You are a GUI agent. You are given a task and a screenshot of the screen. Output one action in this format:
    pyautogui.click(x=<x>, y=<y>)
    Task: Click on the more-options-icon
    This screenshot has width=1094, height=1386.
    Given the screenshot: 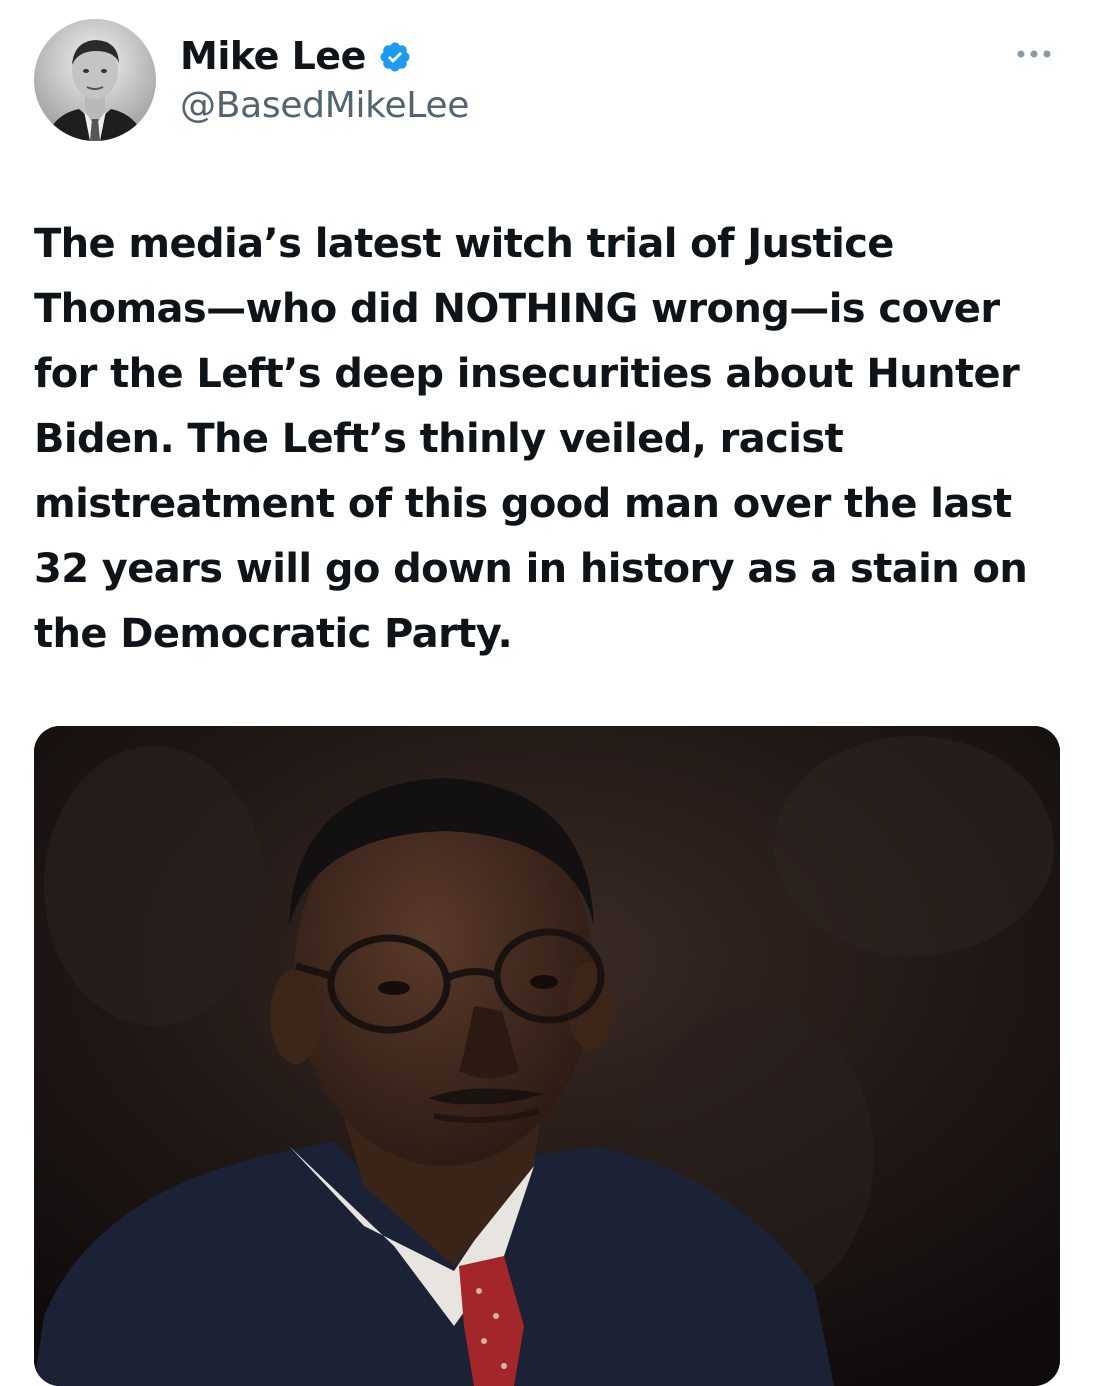 What is the action you would take?
    pyautogui.click(x=1034, y=54)
    